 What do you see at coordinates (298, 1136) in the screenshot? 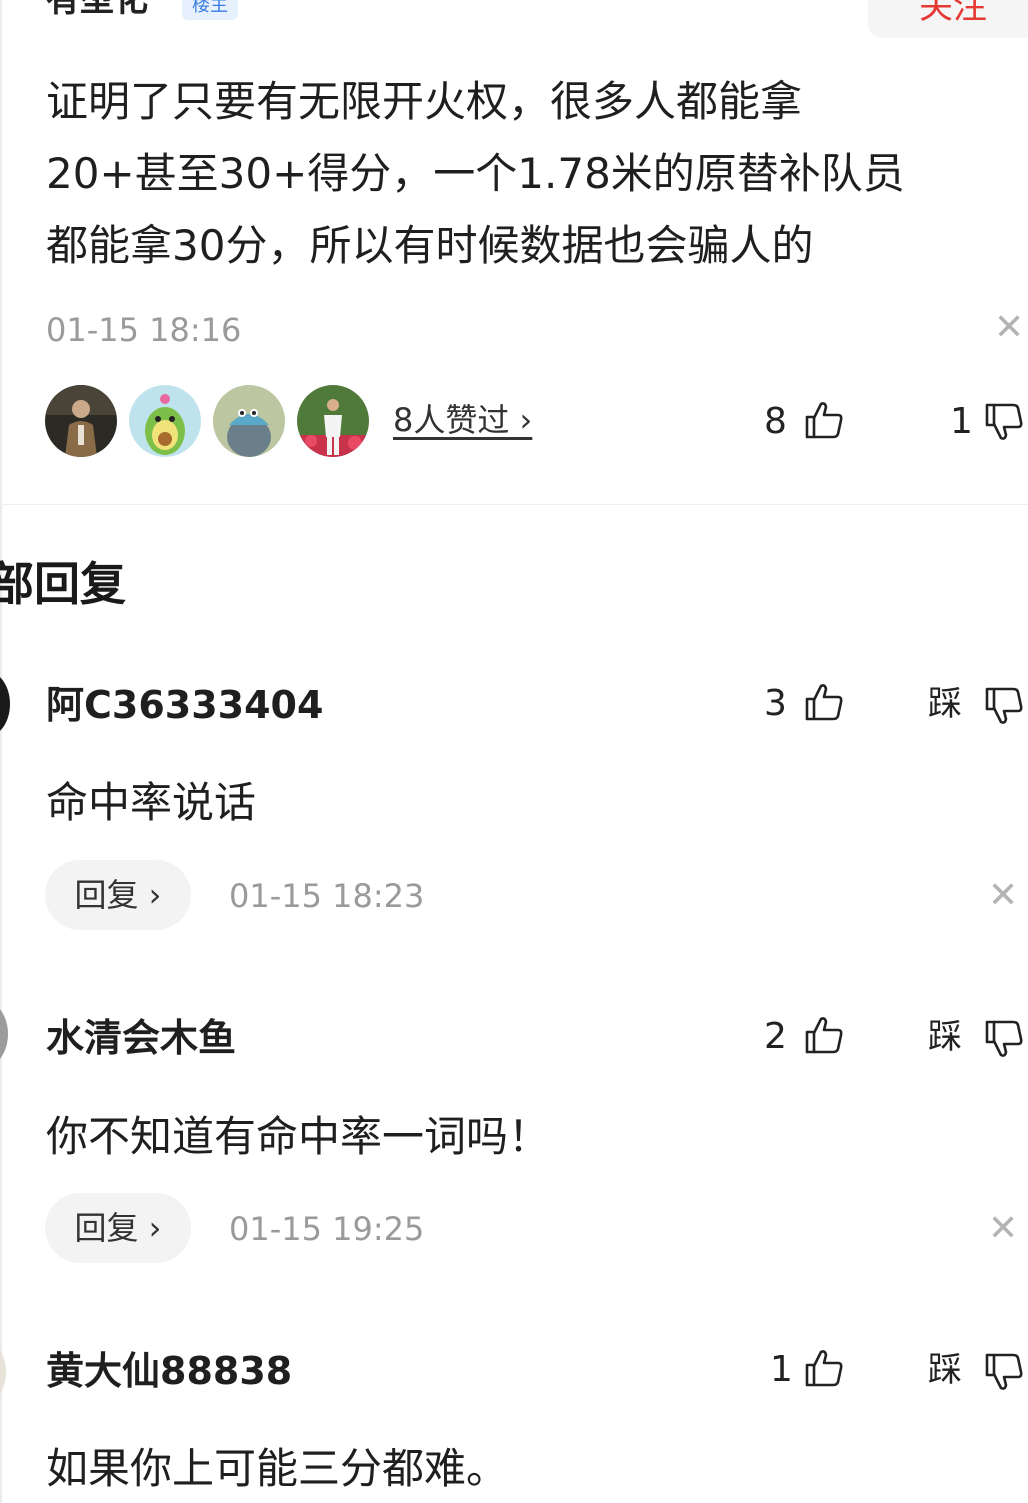
I see `reply-body: 你不知道有命中率一词吗！` at bounding box center [298, 1136].